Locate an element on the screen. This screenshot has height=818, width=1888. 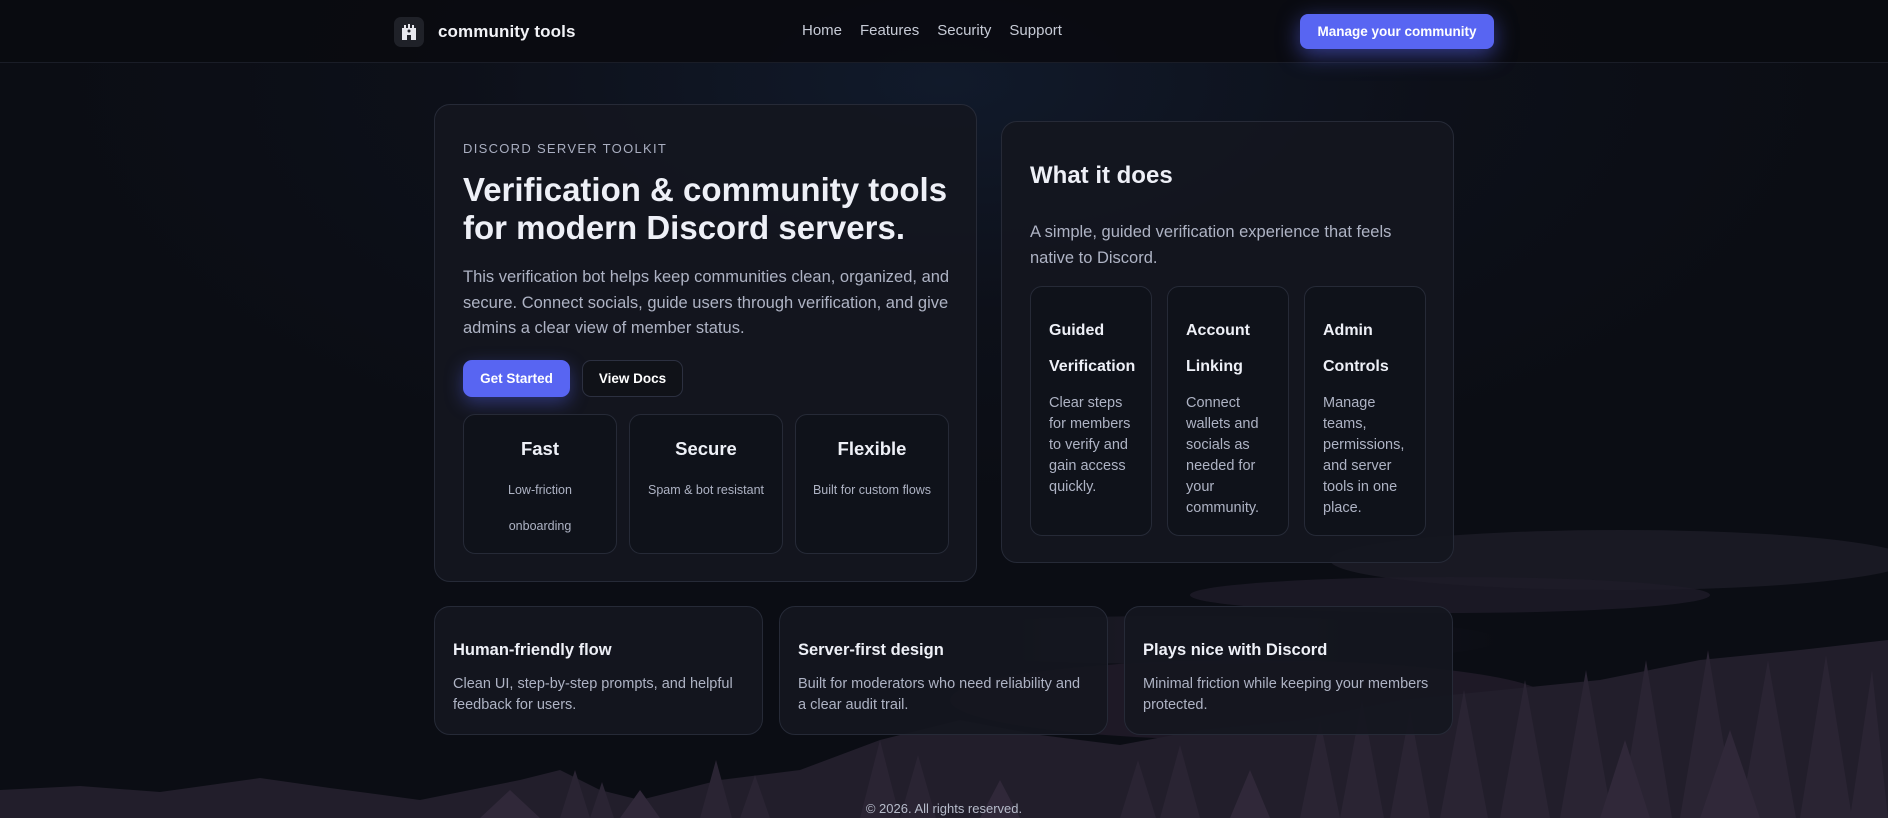
hero-eyebrow: DISCORD SERVER TOOLKIT is located at coordinates (565, 148).